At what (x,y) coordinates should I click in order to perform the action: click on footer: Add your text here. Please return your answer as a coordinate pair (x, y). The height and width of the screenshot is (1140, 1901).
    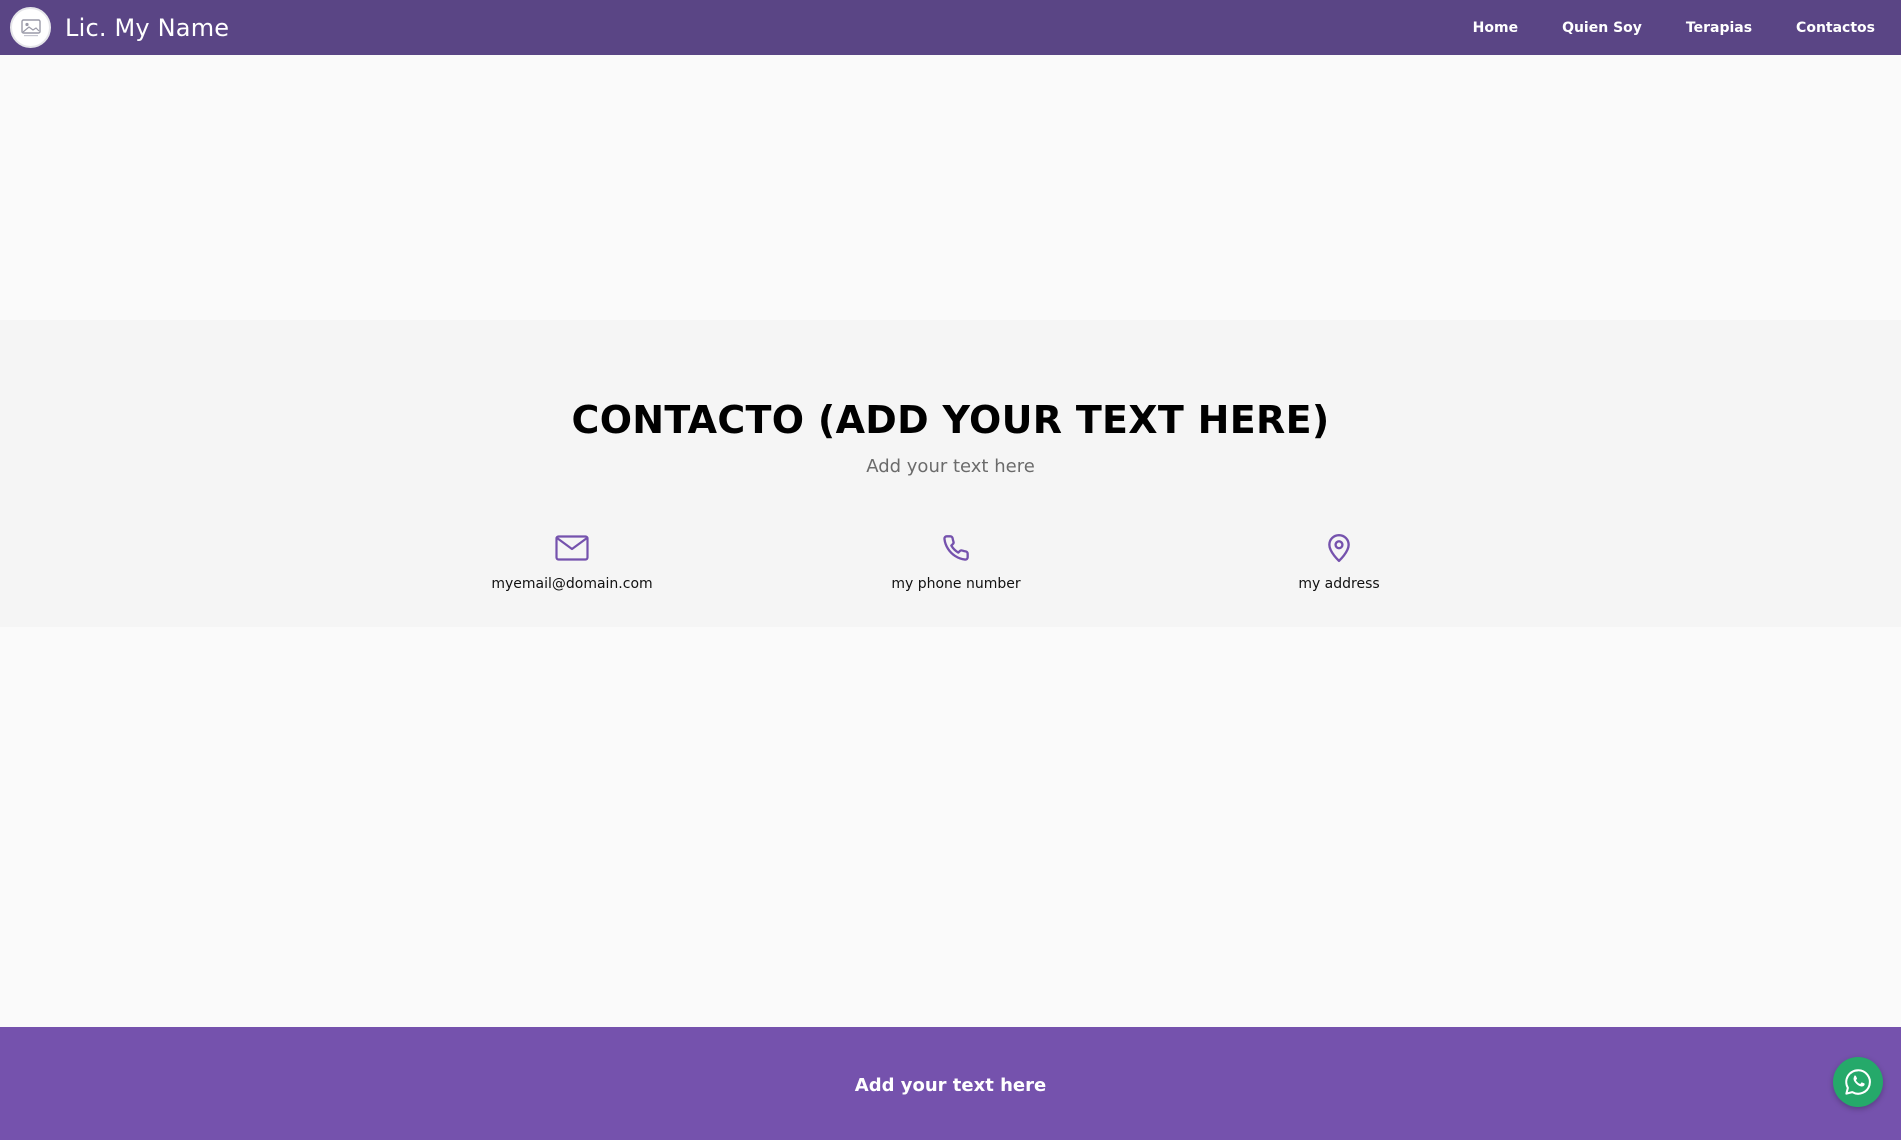
    Looking at the image, I should click on (950, 1083).